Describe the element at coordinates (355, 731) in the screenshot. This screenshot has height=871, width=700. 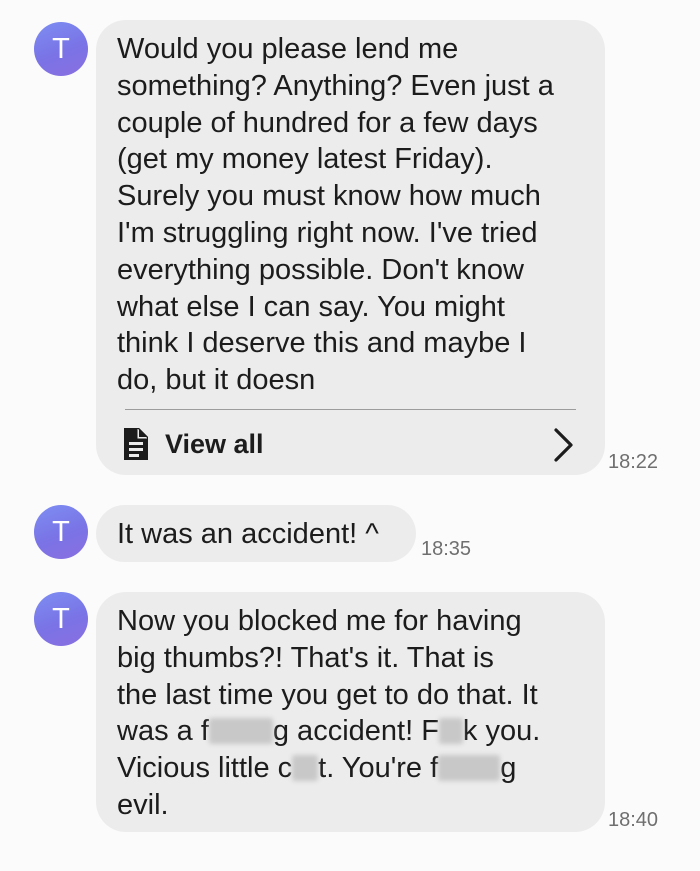
I see `message-text-segment: g accident! F` at that location.